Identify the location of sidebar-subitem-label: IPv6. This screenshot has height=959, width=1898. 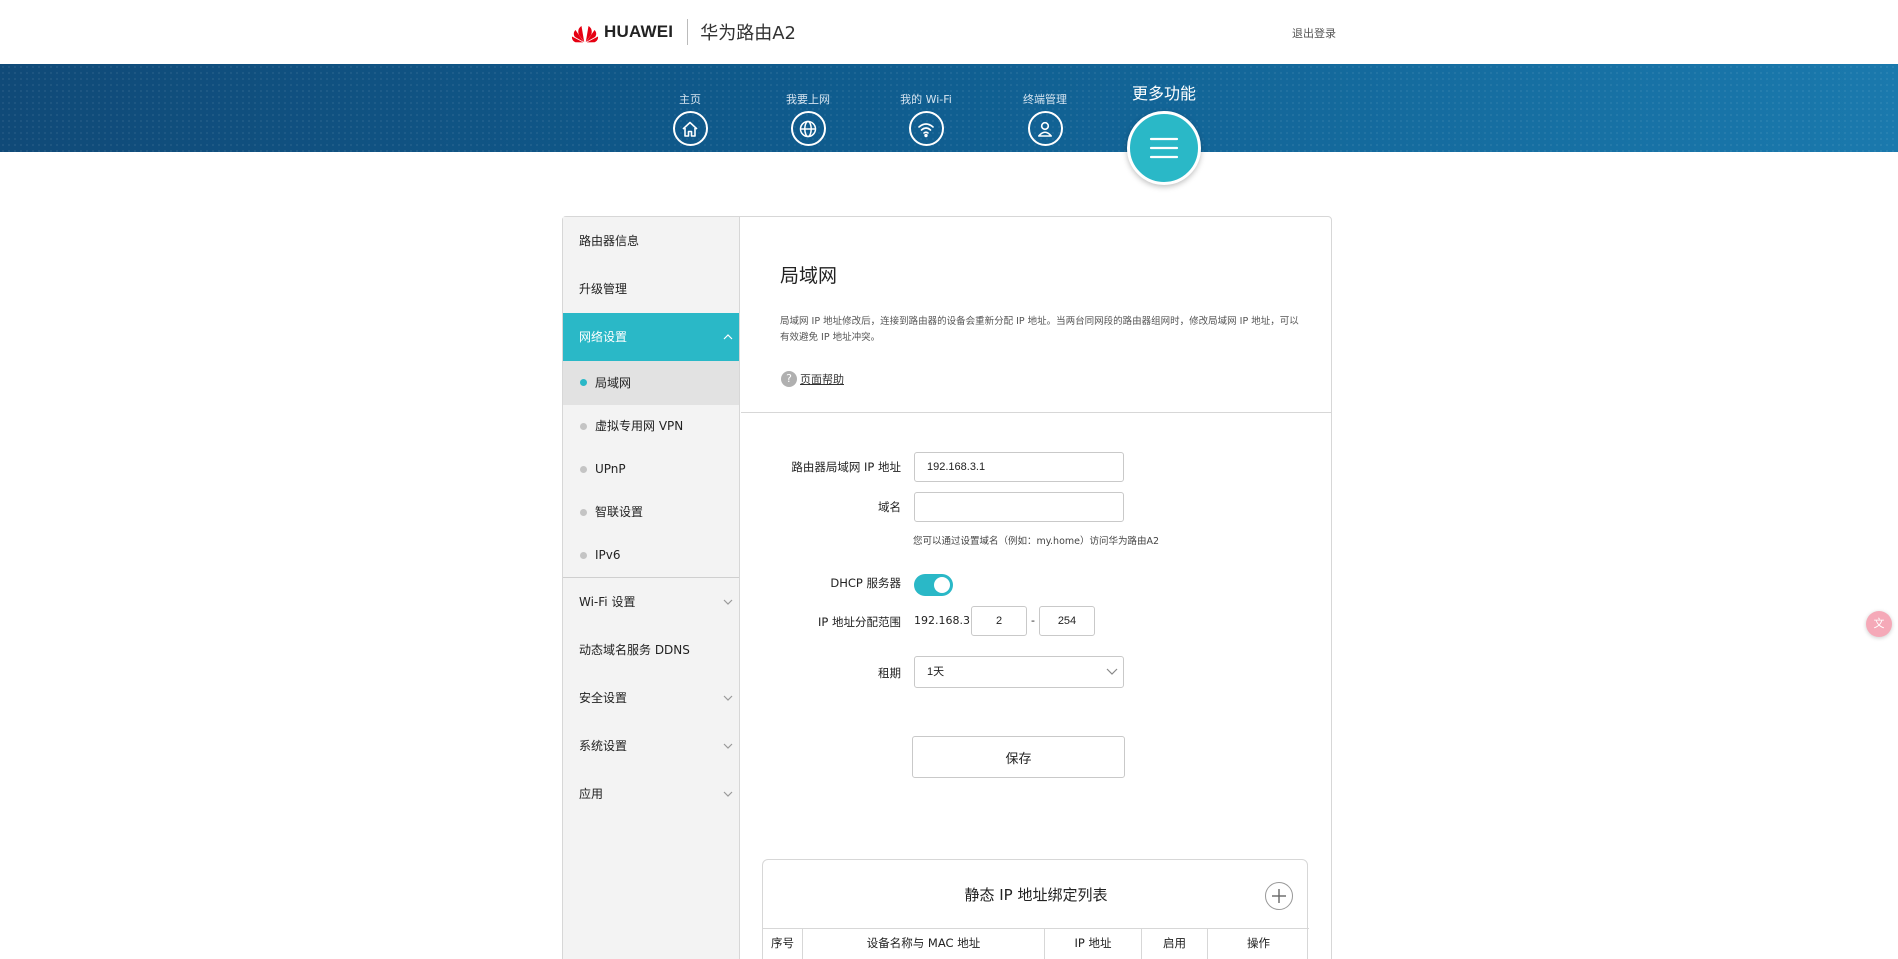
(608, 555).